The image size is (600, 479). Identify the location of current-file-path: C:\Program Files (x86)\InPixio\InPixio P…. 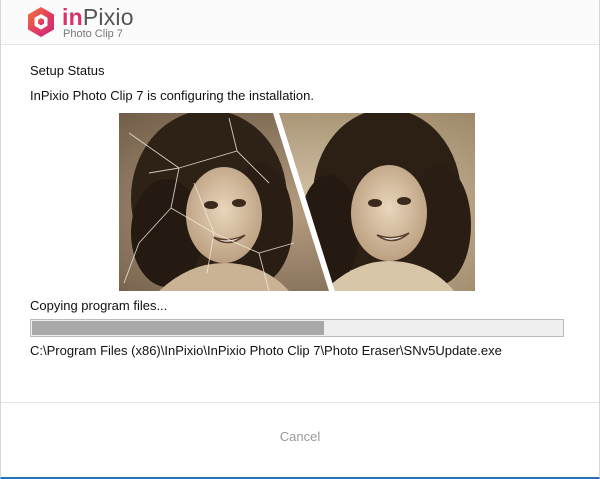
(266, 350).